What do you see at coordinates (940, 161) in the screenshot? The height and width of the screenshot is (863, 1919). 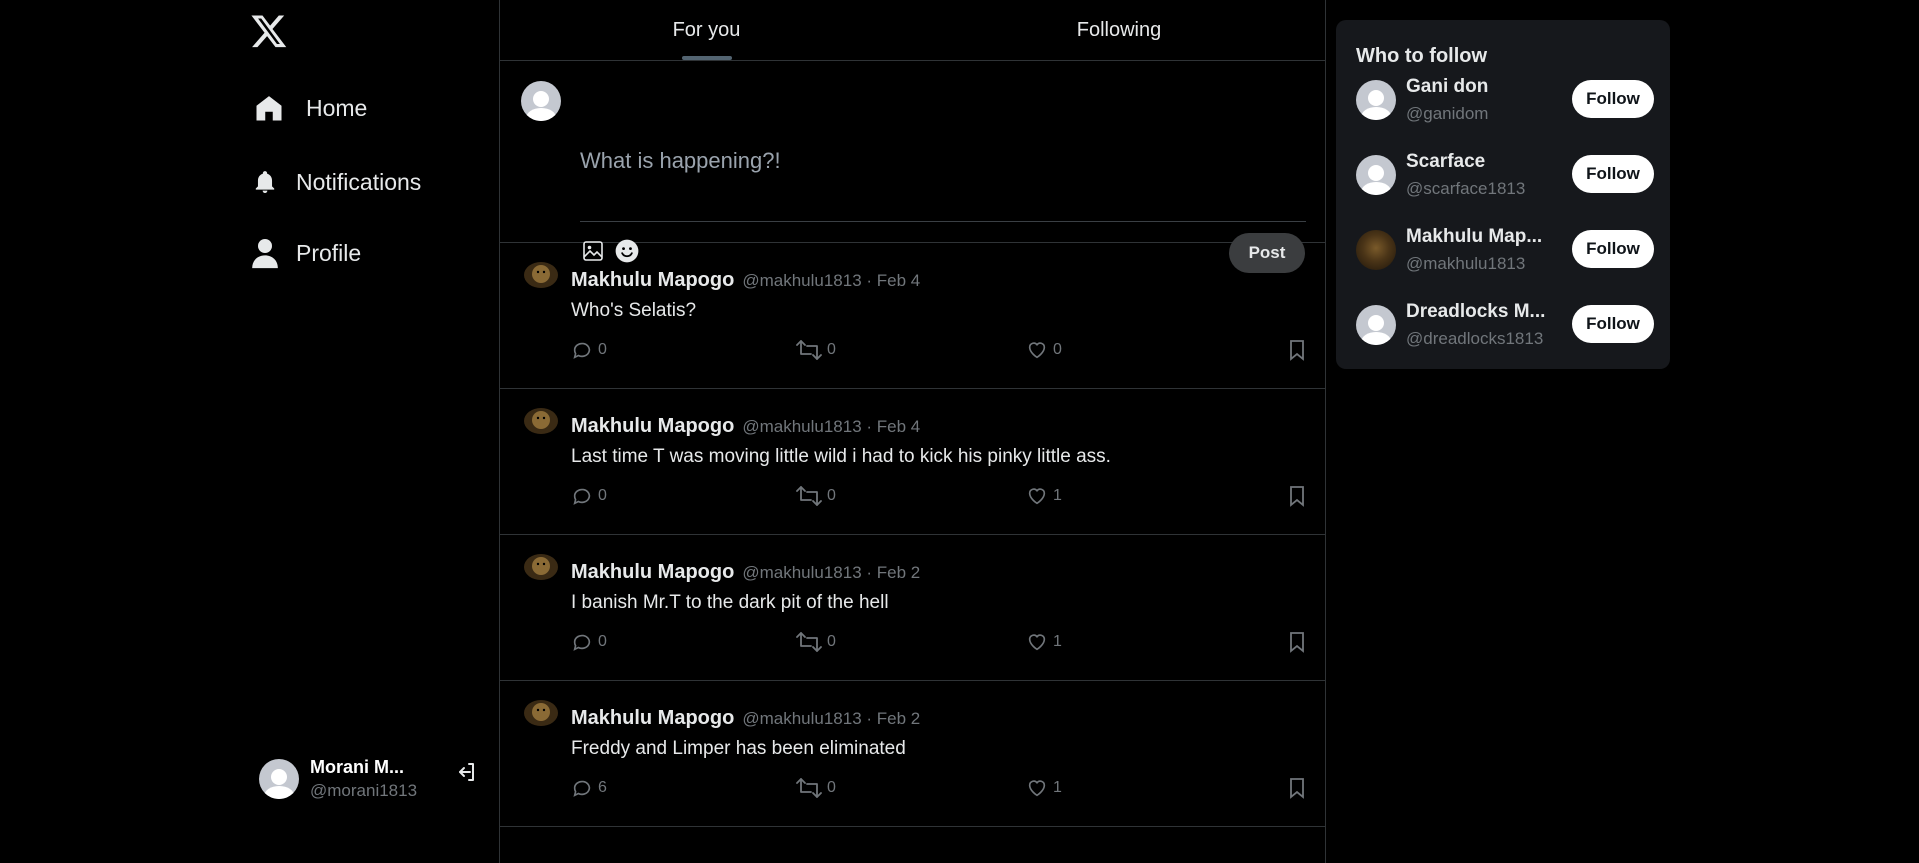 I see `compose-input` at bounding box center [940, 161].